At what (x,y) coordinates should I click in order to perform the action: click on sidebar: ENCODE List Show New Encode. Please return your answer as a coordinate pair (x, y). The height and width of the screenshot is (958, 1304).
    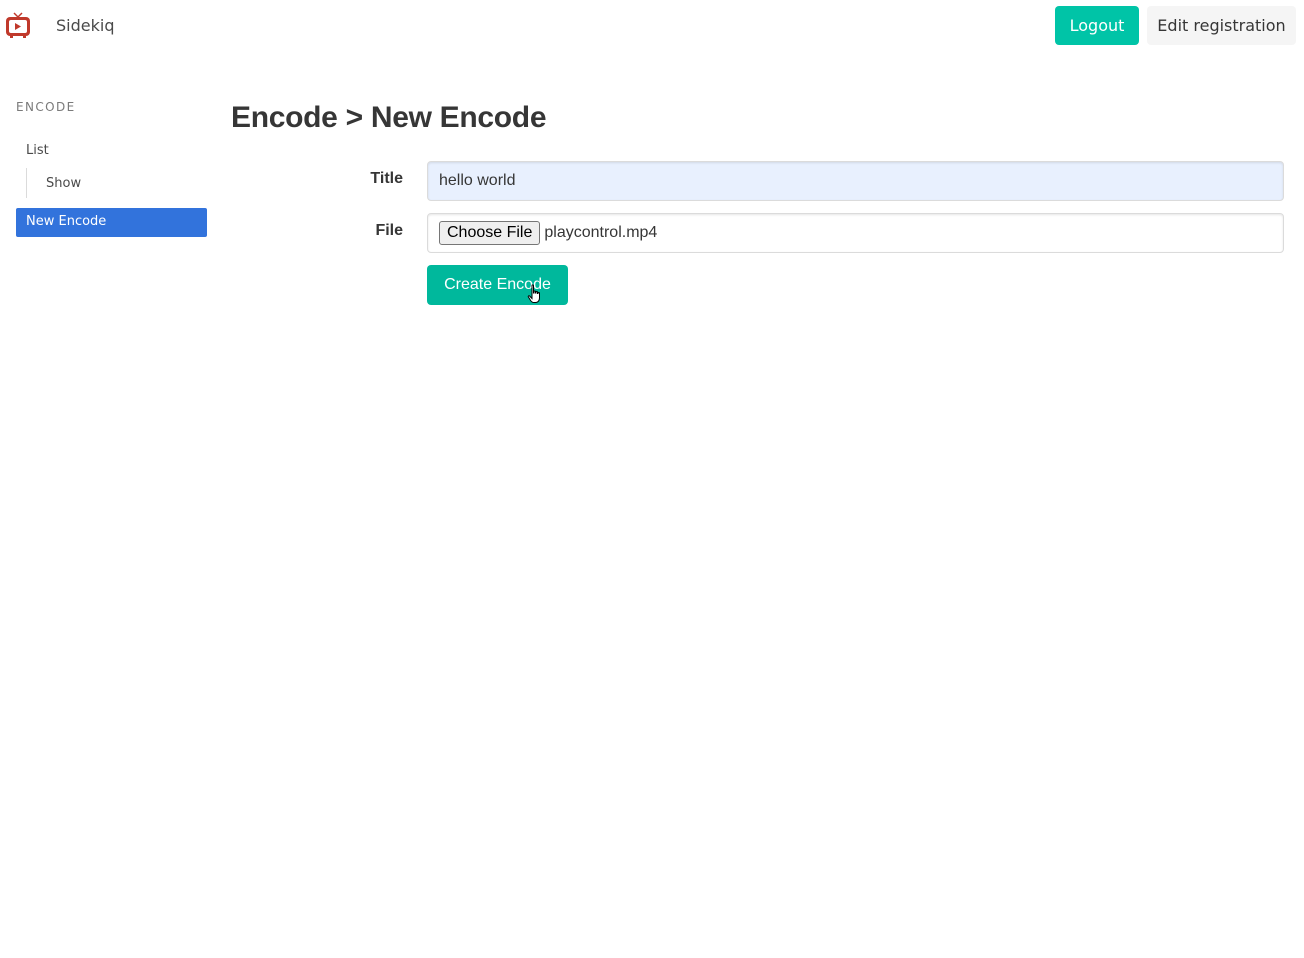
    Looking at the image, I should click on (111, 168).